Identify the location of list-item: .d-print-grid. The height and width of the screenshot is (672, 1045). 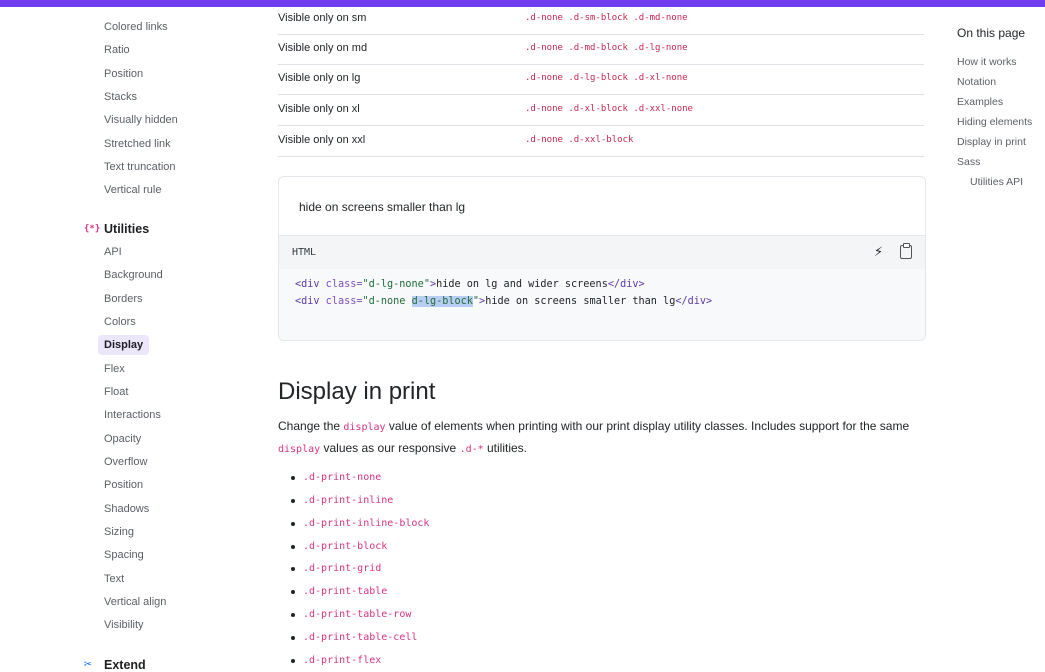
(336, 568).